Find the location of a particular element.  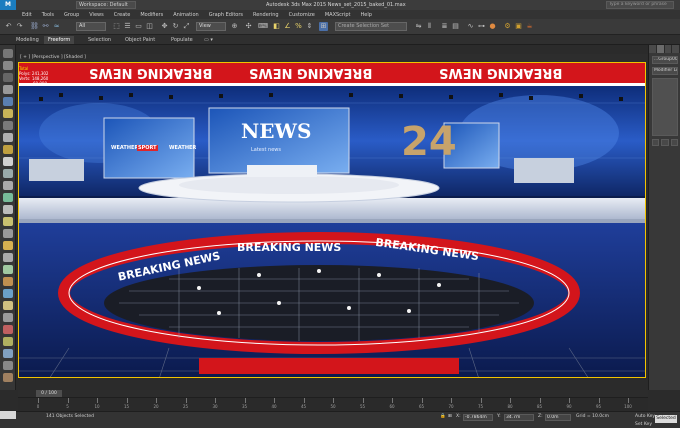

modifier-stack is located at coordinates (665, 107).